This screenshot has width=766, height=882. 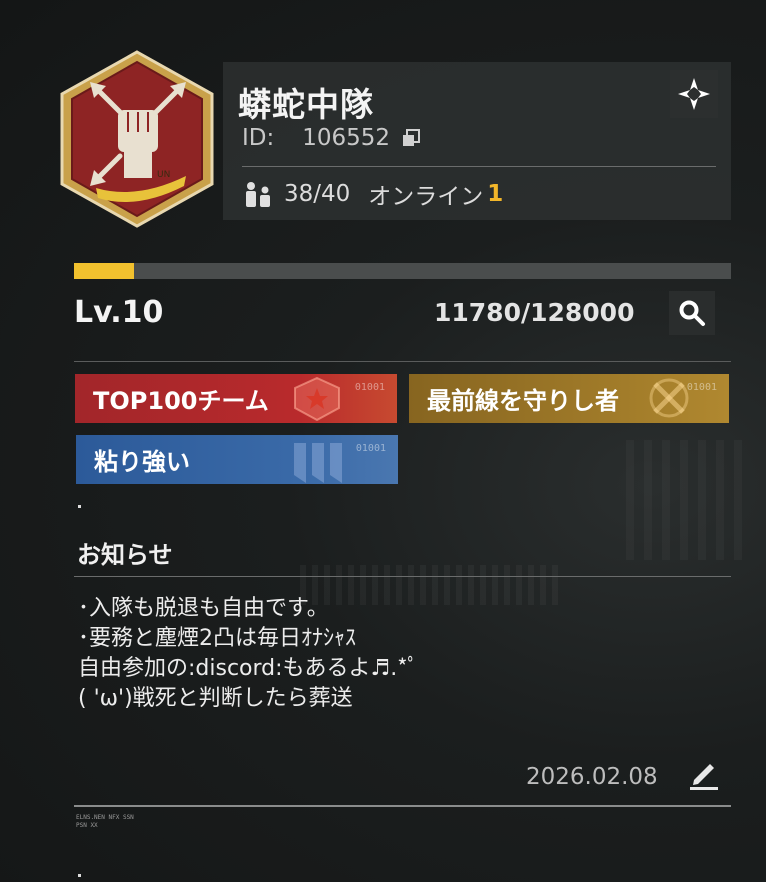 What do you see at coordinates (318, 463) in the screenshot?
I see `bars-icon` at bounding box center [318, 463].